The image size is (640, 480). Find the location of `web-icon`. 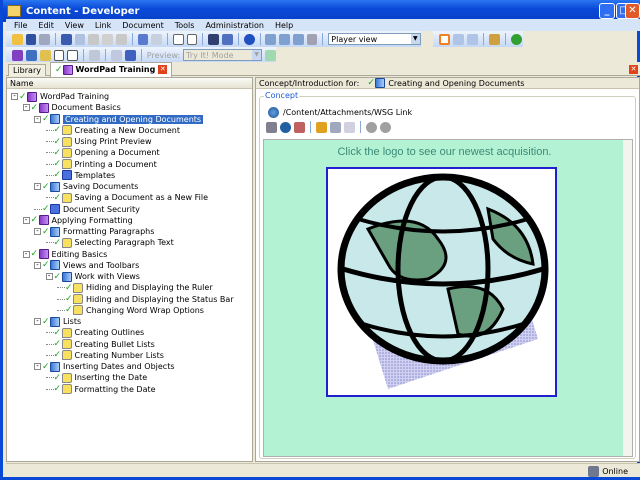

web-icon is located at coordinates (285, 127).